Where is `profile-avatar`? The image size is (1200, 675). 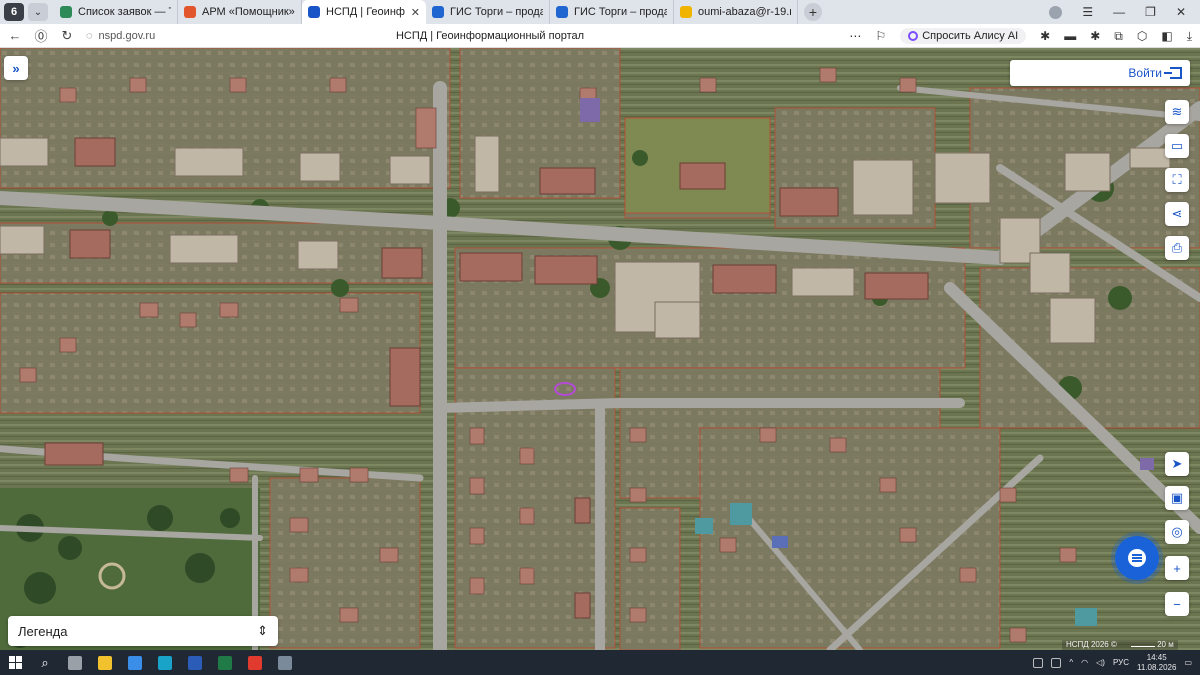 profile-avatar is located at coordinates (1056, 12).